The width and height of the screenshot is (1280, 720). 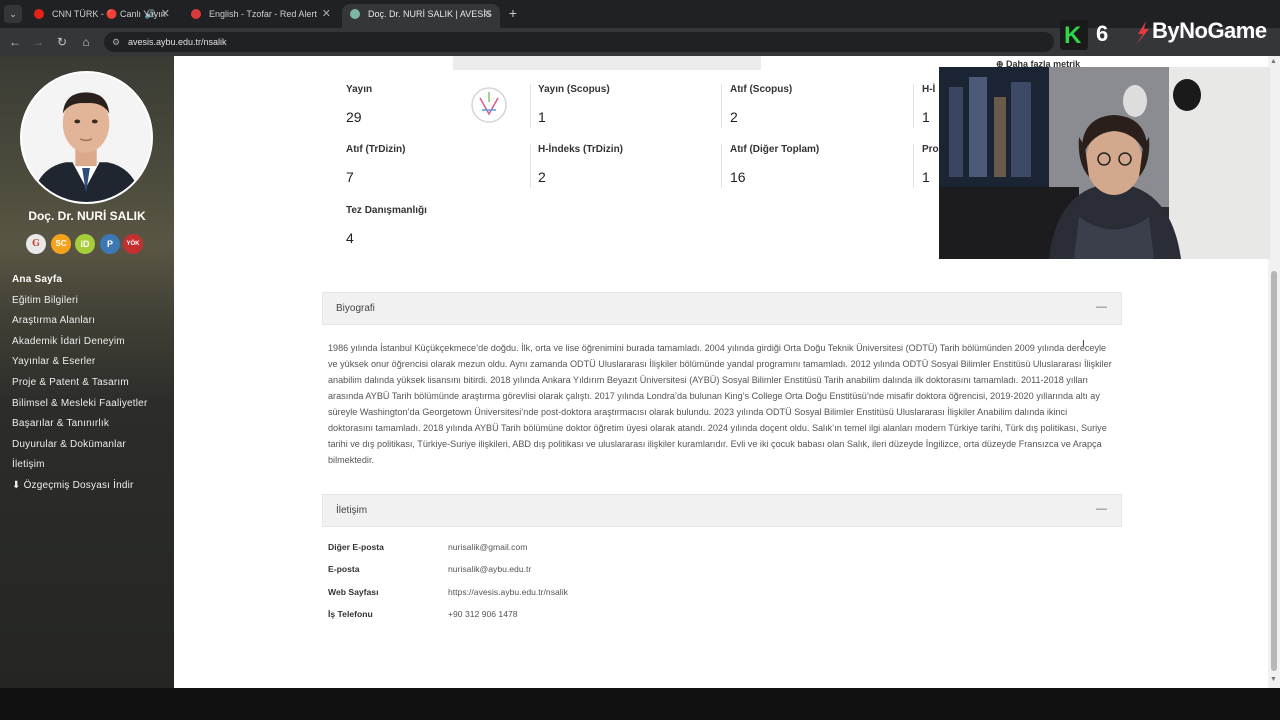 What do you see at coordinates (352, 510) in the screenshot?
I see `section-title: İletişim` at bounding box center [352, 510].